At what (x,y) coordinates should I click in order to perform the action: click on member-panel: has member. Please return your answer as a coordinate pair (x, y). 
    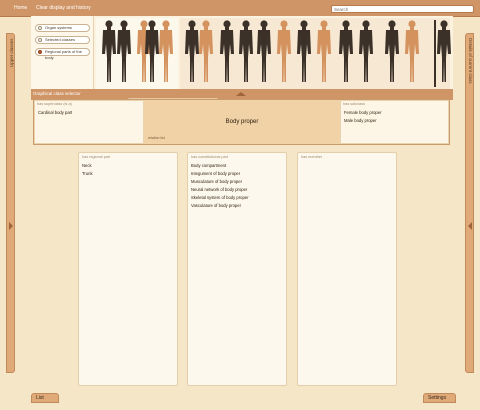
    Looking at the image, I should click on (347, 269).